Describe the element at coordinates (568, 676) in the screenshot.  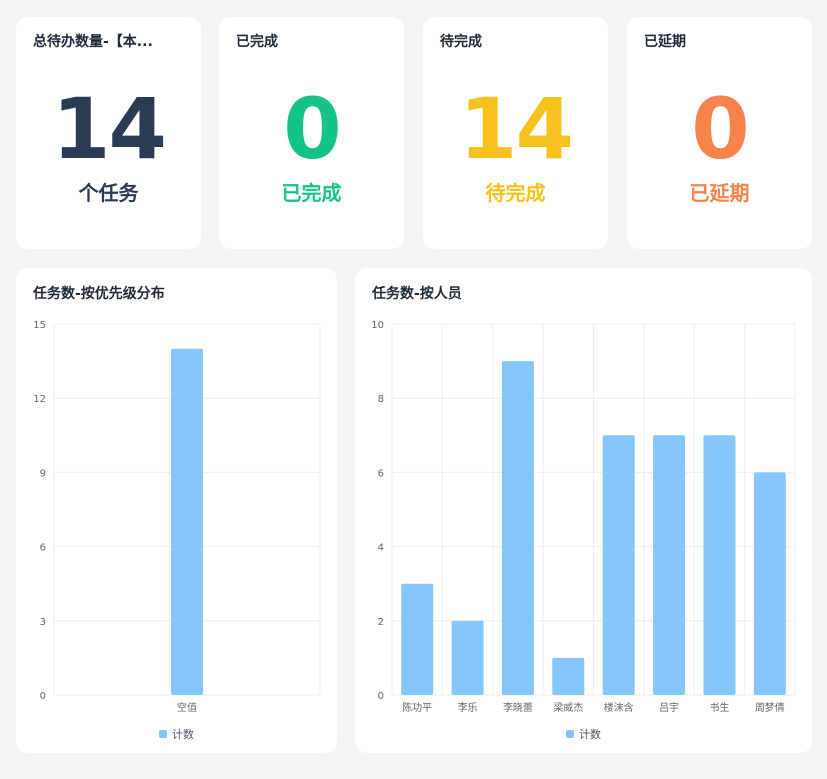
I see `bar-梁威杰` at that location.